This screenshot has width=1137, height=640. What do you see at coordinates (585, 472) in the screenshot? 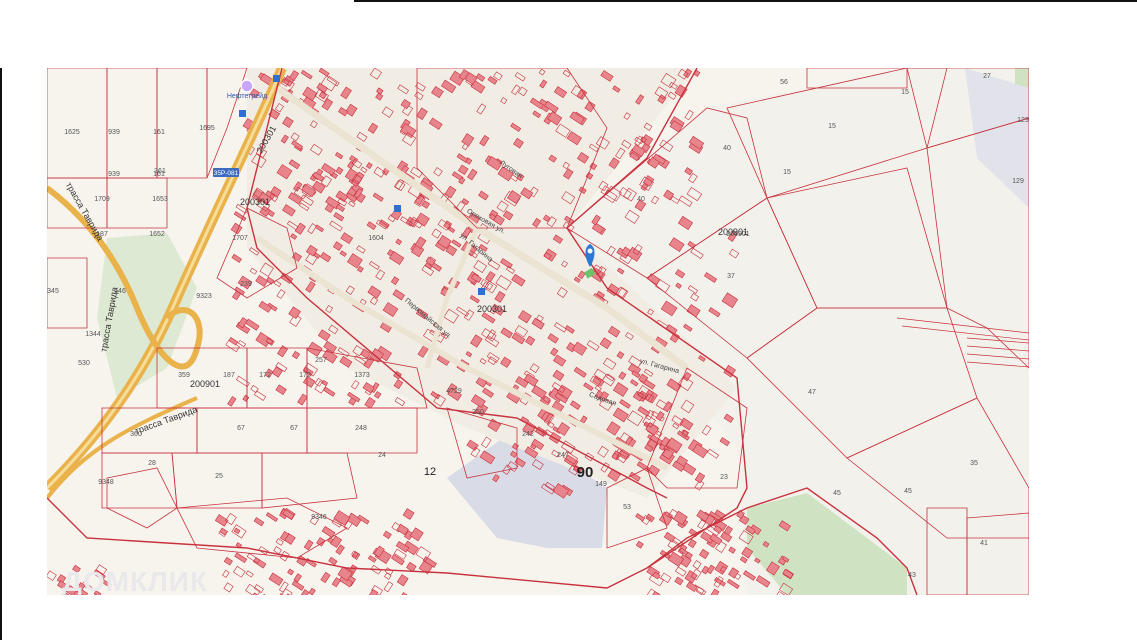
I see `parcel-label-large: 90` at bounding box center [585, 472].